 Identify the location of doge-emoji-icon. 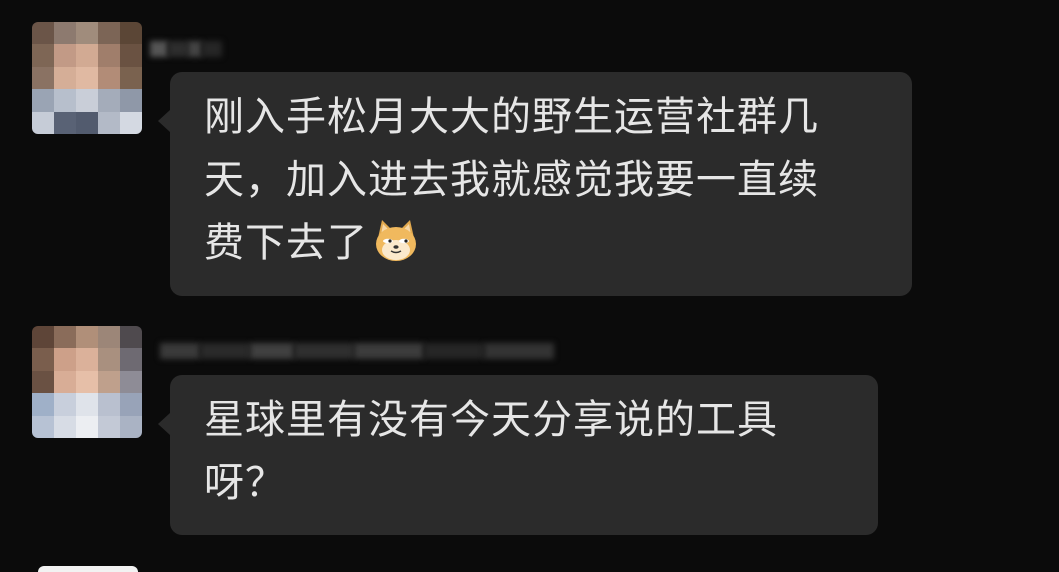
(396, 240).